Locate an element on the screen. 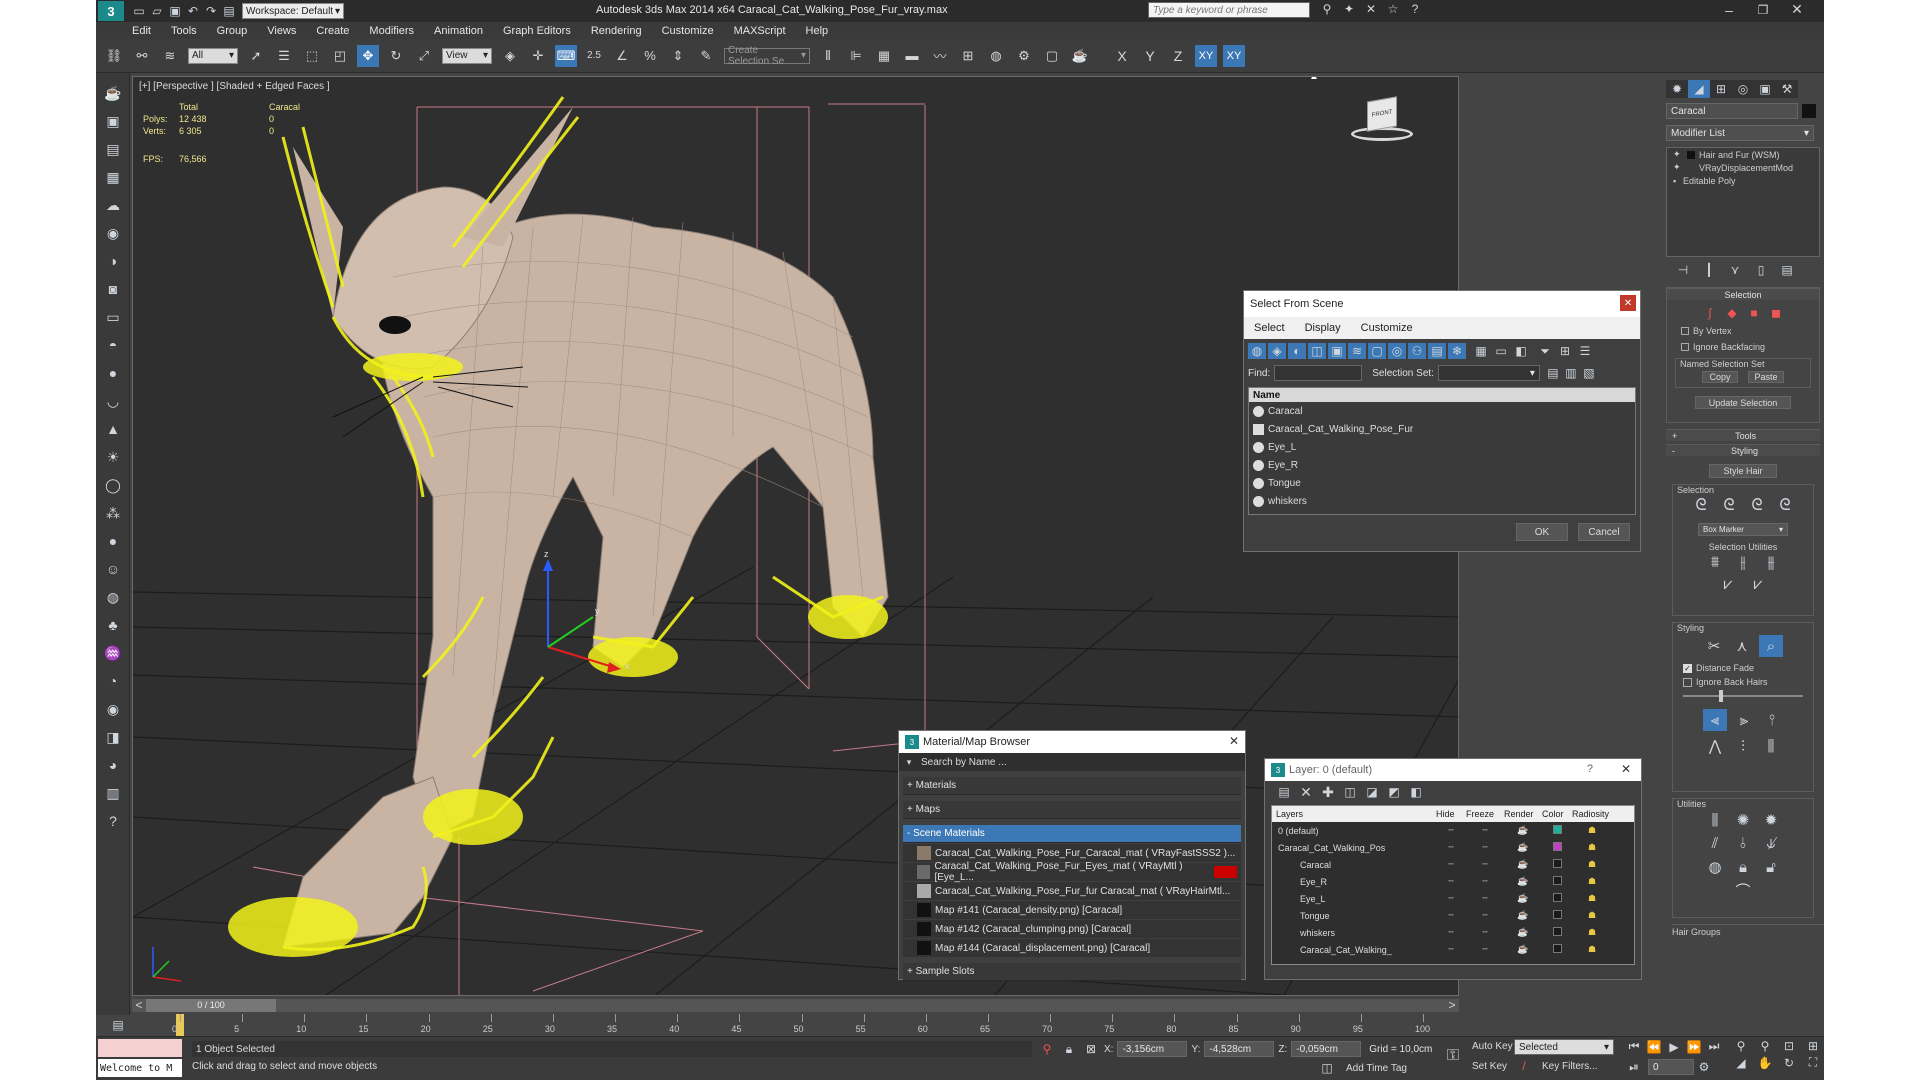 Image resolution: width=1920 pixels, height=1080 pixels. distance-fade-checkbox: ✓ is located at coordinates (1687, 668).